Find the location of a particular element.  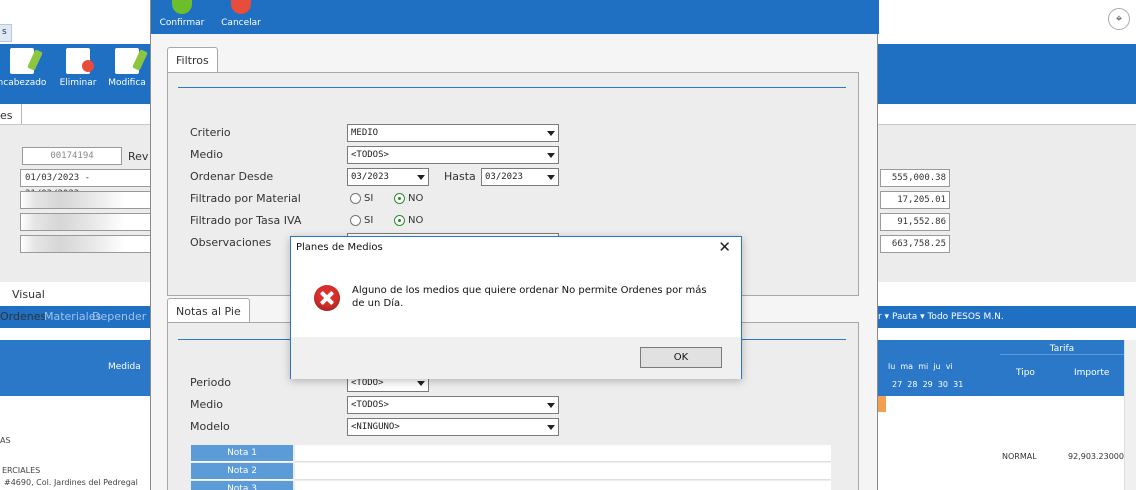

modelo-label: Modelo is located at coordinates (210, 426).